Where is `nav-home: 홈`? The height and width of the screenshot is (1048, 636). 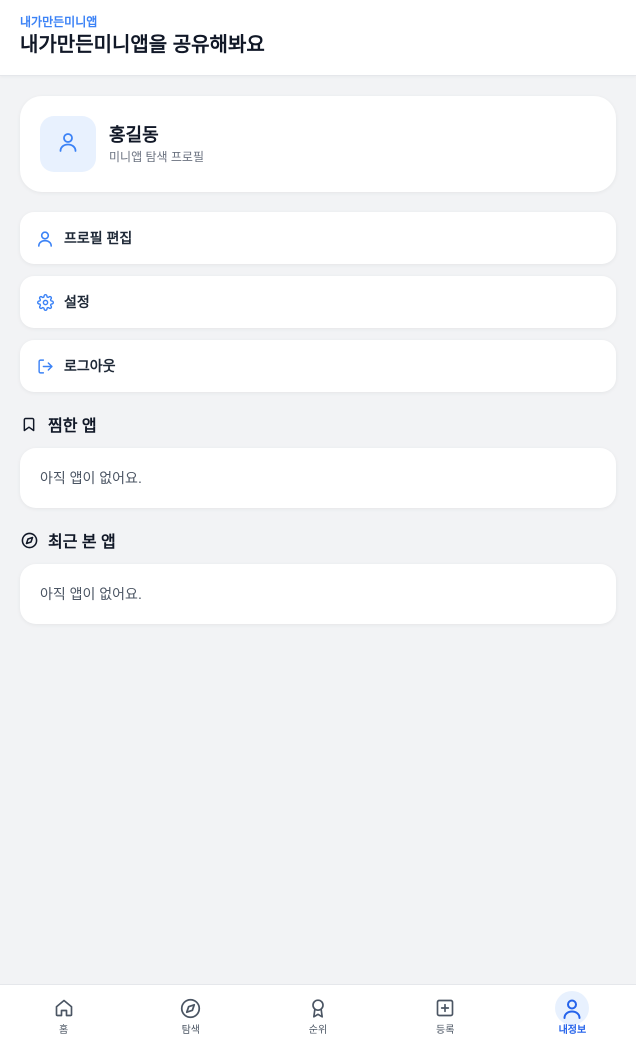
nav-home: 홈 is located at coordinates (63, 1016).